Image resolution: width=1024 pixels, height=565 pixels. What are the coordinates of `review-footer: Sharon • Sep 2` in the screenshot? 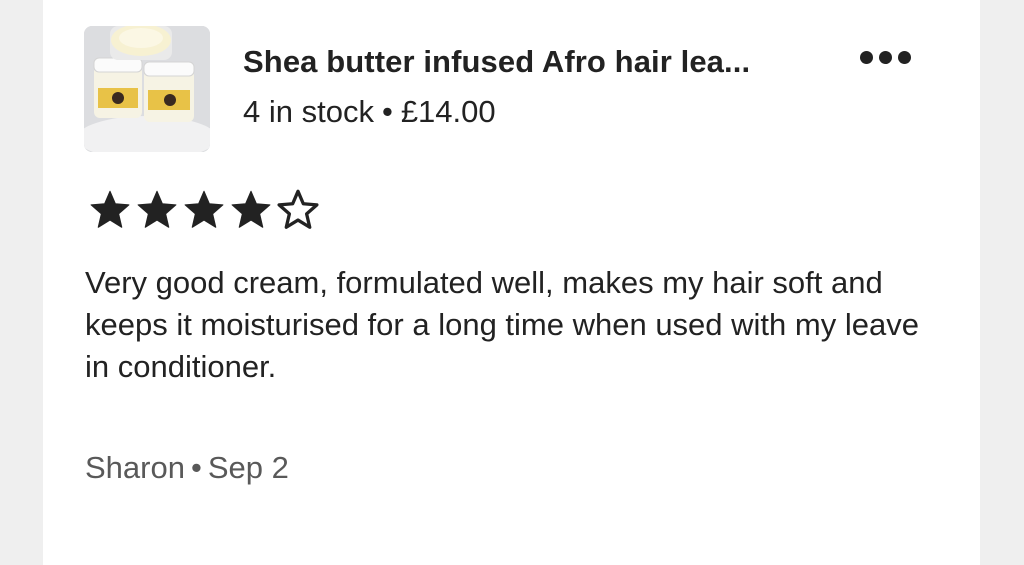 It's located at (187, 468).